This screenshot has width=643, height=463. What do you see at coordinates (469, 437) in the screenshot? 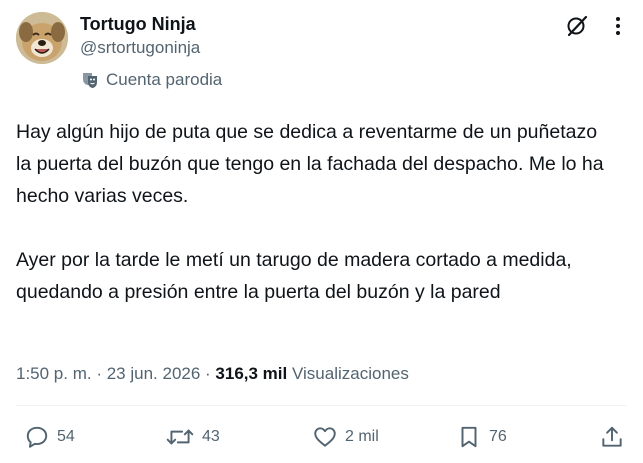
I see `bookmark-icon` at bounding box center [469, 437].